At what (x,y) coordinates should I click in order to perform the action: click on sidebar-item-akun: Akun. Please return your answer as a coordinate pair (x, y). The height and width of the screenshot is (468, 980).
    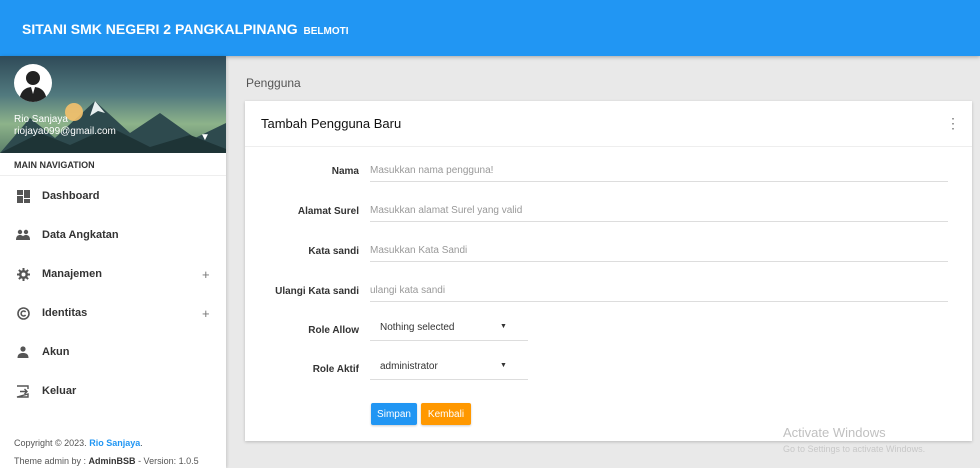
    Looking at the image, I should click on (113, 352).